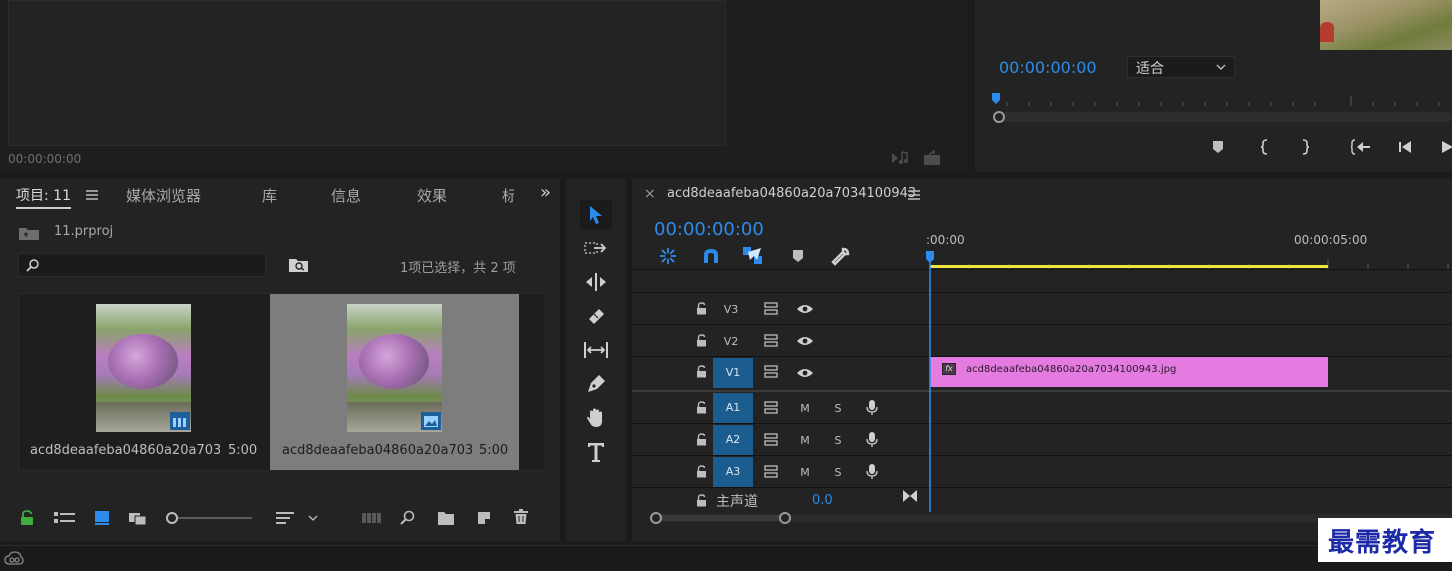 The height and width of the screenshot is (571, 1452). Describe the element at coordinates (1405, 147) in the screenshot. I see `step-back-button` at that location.